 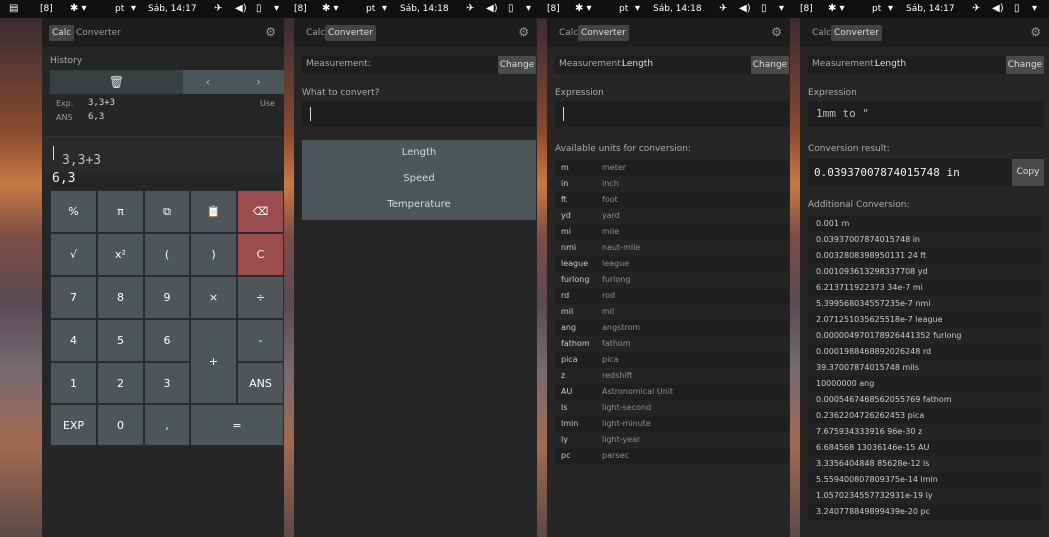 What do you see at coordinates (419, 153) in the screenshot?
I see `option-length: Length` at bounding box center [419, 153].